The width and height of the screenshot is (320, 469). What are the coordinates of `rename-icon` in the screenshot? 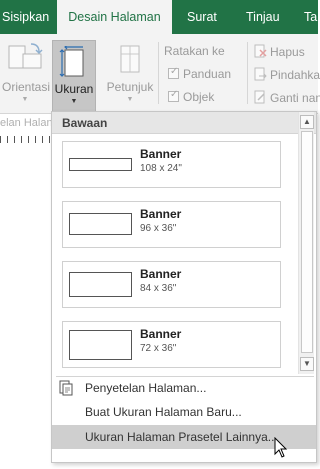 It's located at (259, 97).